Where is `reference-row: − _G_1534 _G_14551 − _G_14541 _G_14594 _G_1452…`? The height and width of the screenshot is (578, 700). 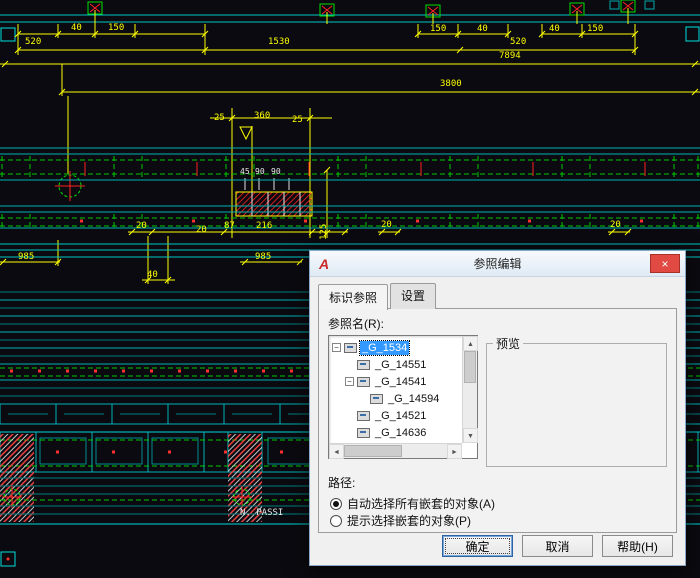
reference-row: − _G_1534 _G_14551 − _G_14541 _G_14594 _G_1452… is located at coordinates (497, 401).